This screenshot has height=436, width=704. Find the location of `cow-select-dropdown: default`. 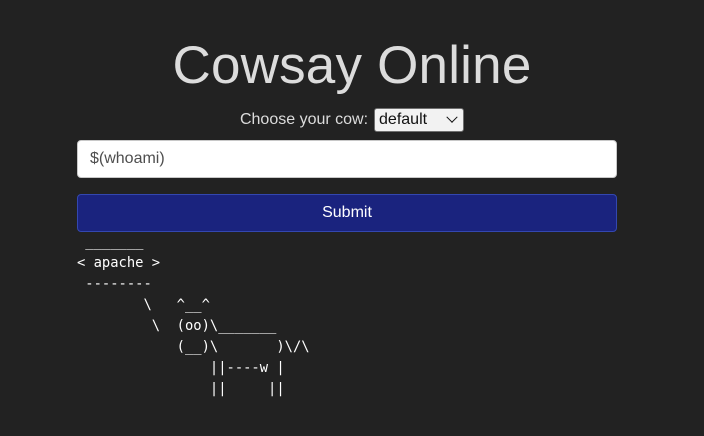

cow-select-dropdown: default is located at coordinates (419, 120).